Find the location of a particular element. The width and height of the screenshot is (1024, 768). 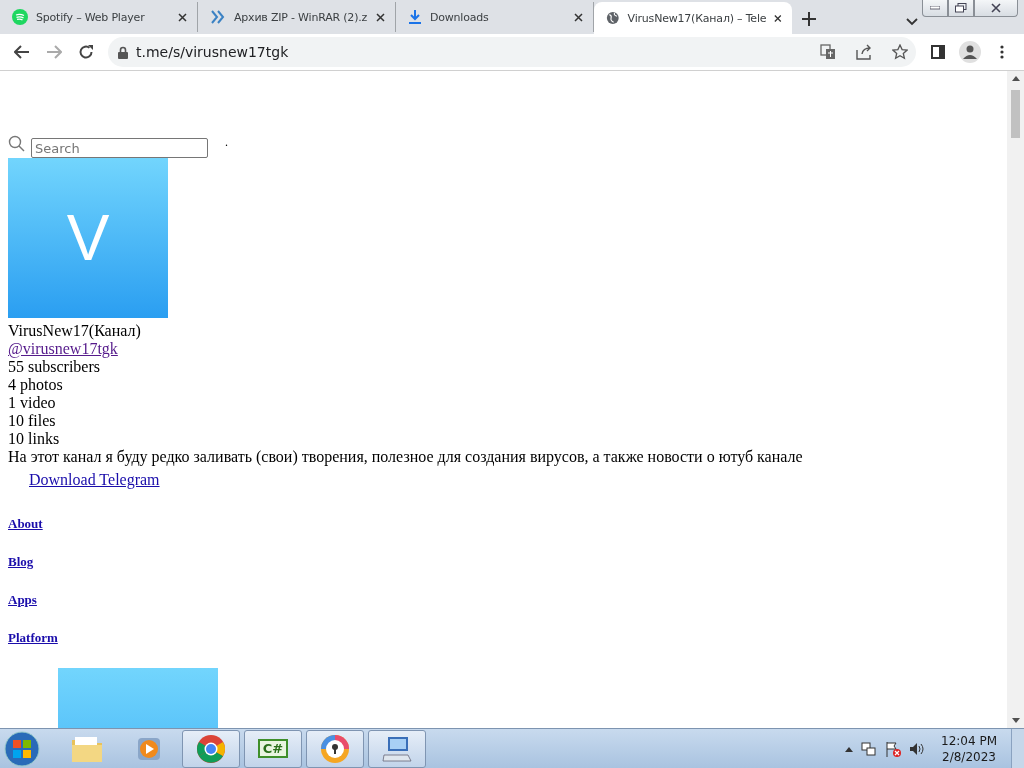

keyboard-computer-icon is located at coordinates (397, 748).